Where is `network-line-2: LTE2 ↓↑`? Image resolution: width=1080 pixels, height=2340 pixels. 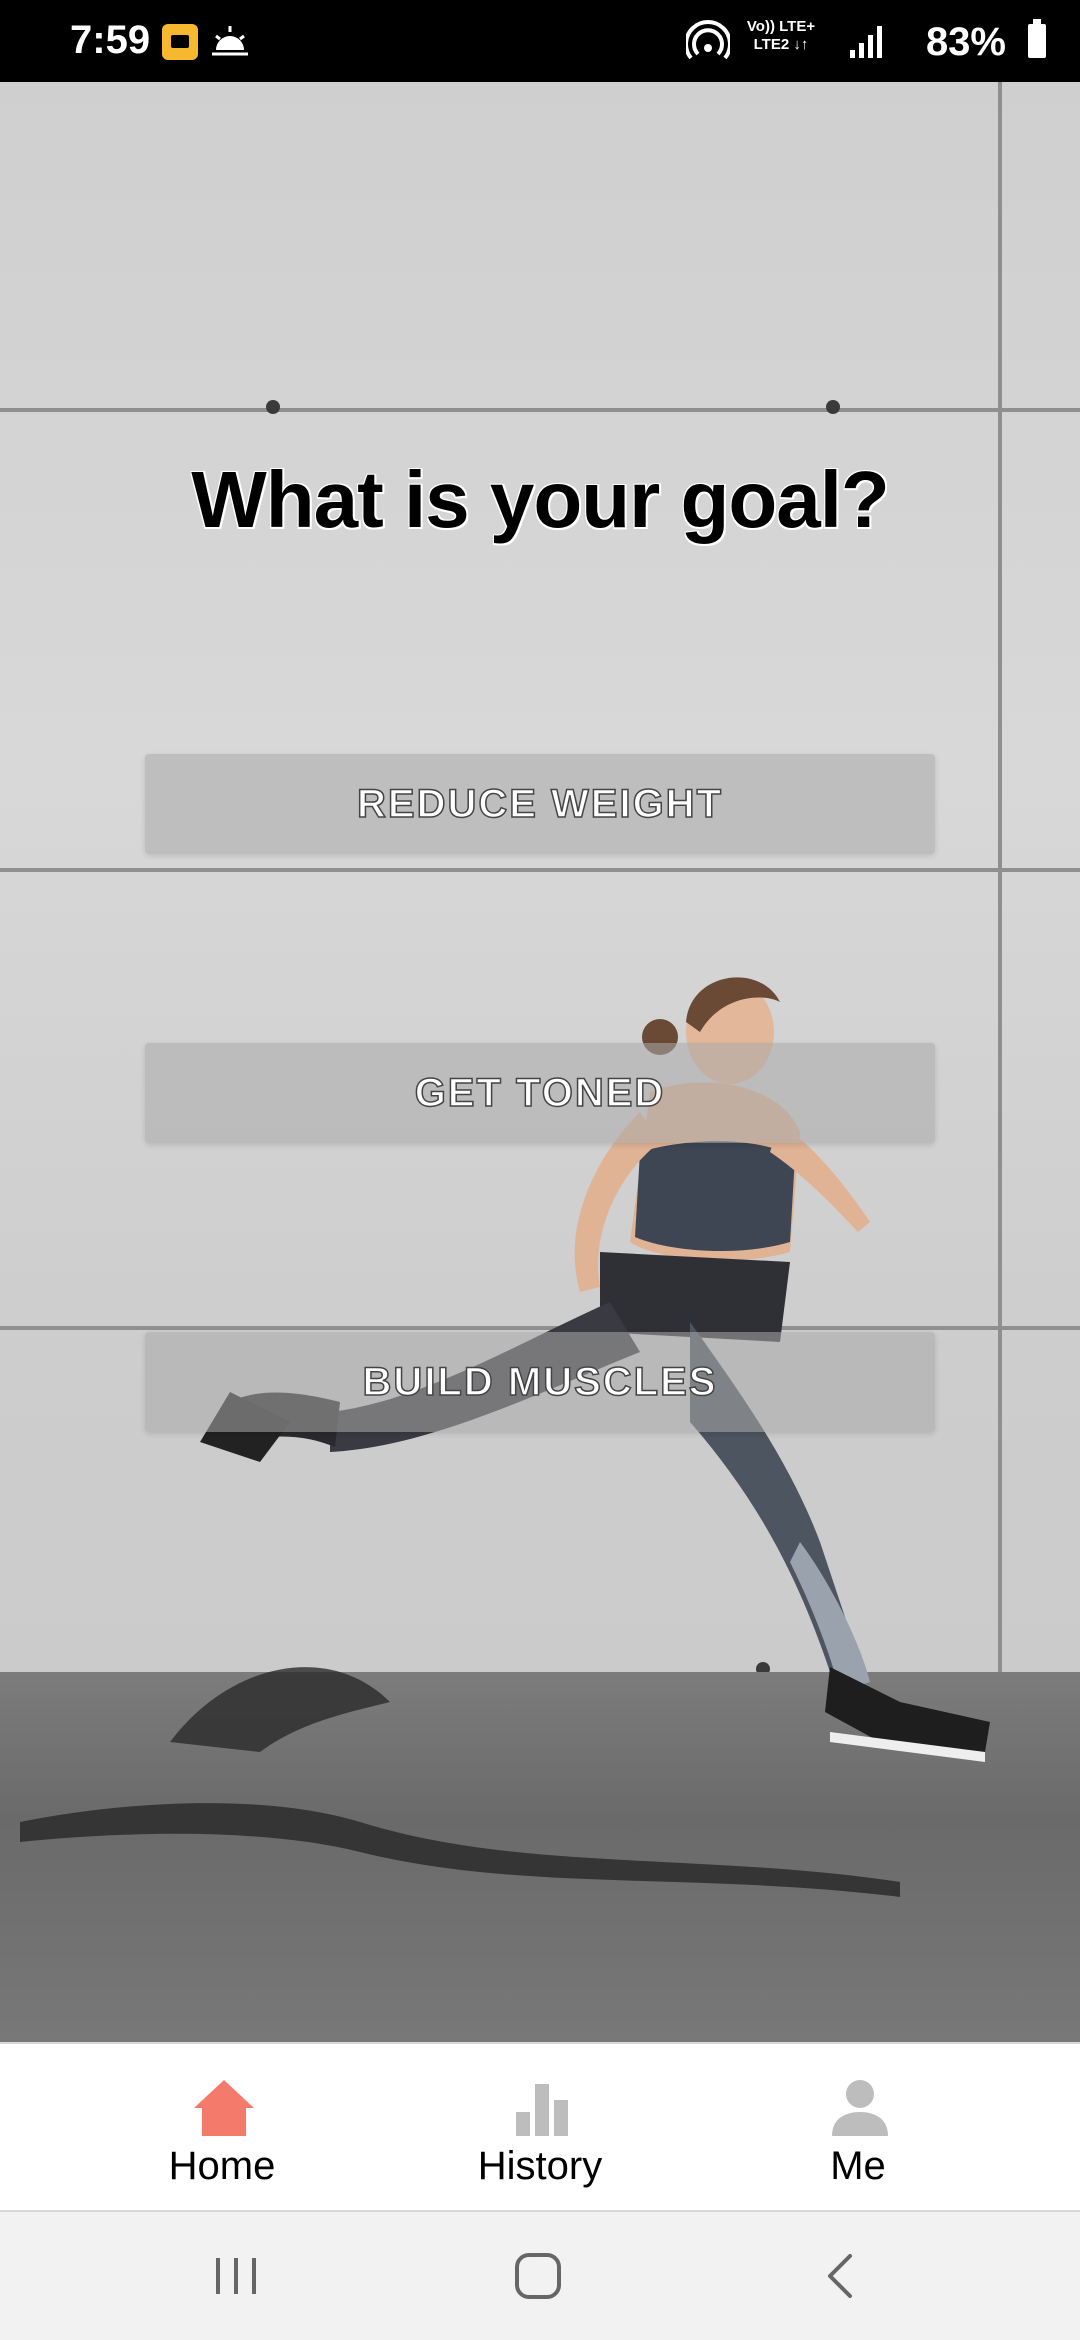
network-line-2: LTE2 ↓↑ is located at coordinates (781, 44).